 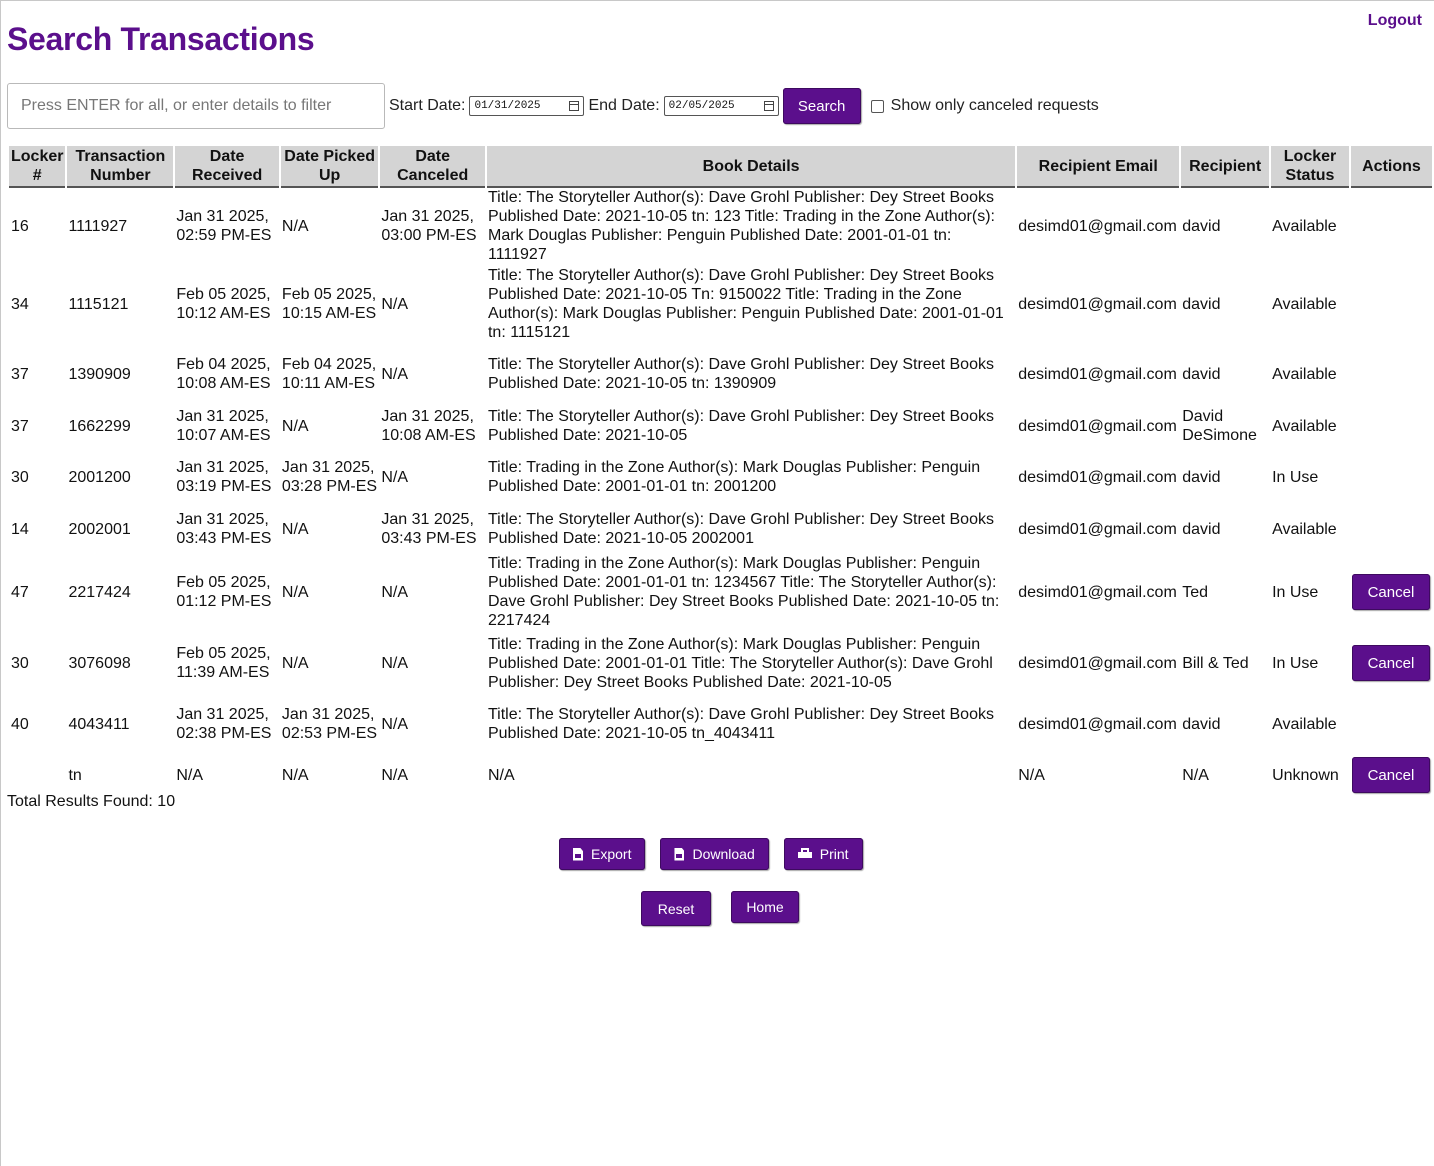 I want to click on cell-locker: 37, so click(x=20, y=426).